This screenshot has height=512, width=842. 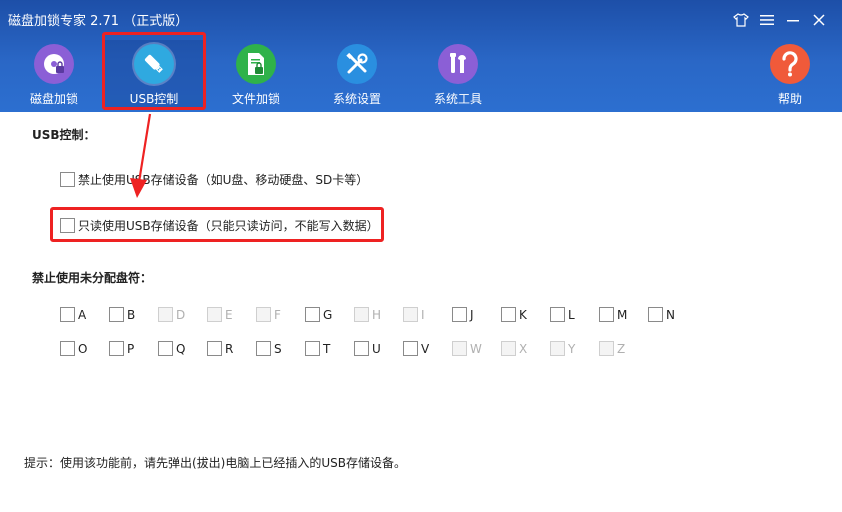 I want to click on drive-p-option: P, so click(x=121, y=348).